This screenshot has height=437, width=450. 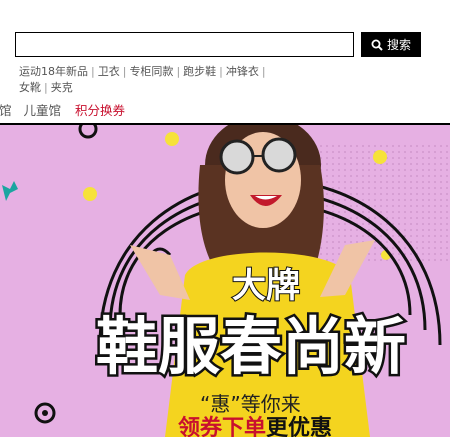 What do you see at coordinates (377, 45) in the screenshot?
I see `search-icon` at bounding box center [377, 45].